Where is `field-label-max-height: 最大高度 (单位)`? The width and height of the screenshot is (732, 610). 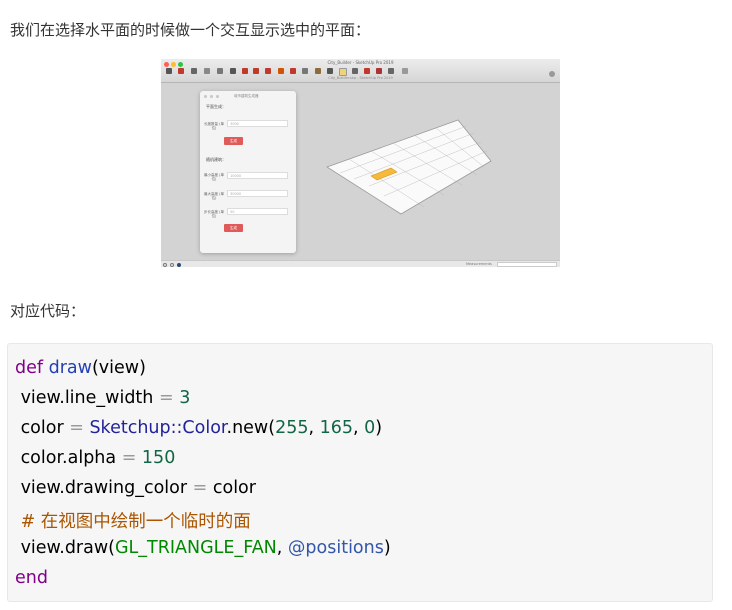 field-label-max-height: 最大高度 (单位) is located at coordinates (214, 196).